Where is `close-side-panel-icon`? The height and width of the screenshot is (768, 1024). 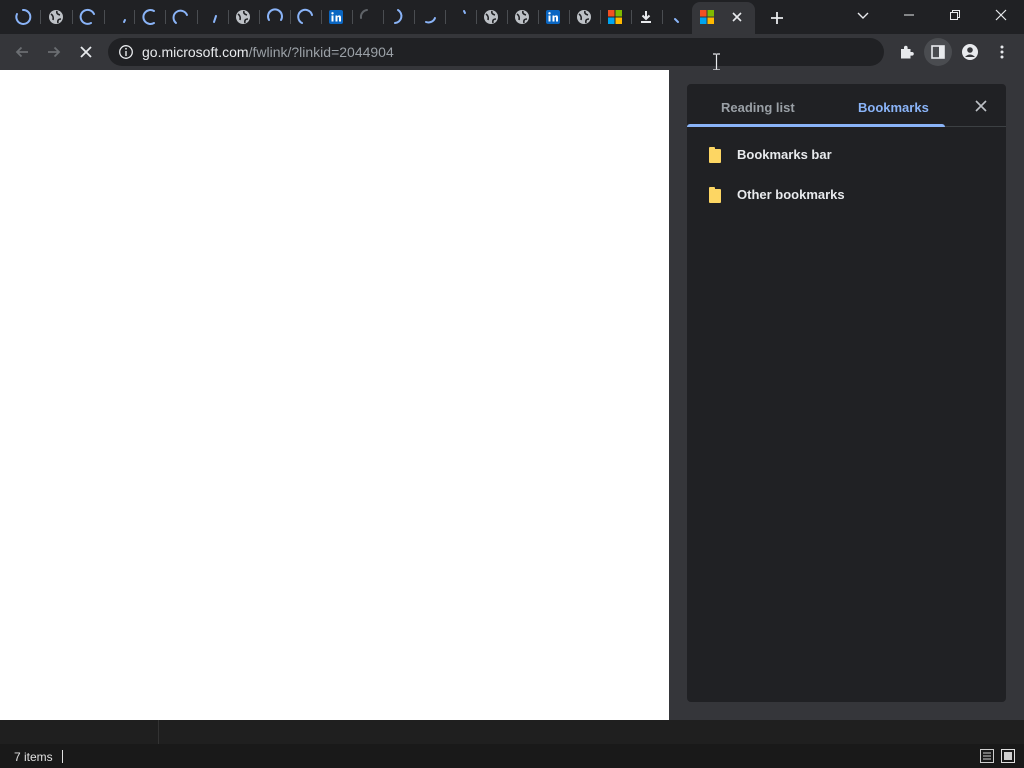 close-side-panel-icon is located at coordinates (981, 106).